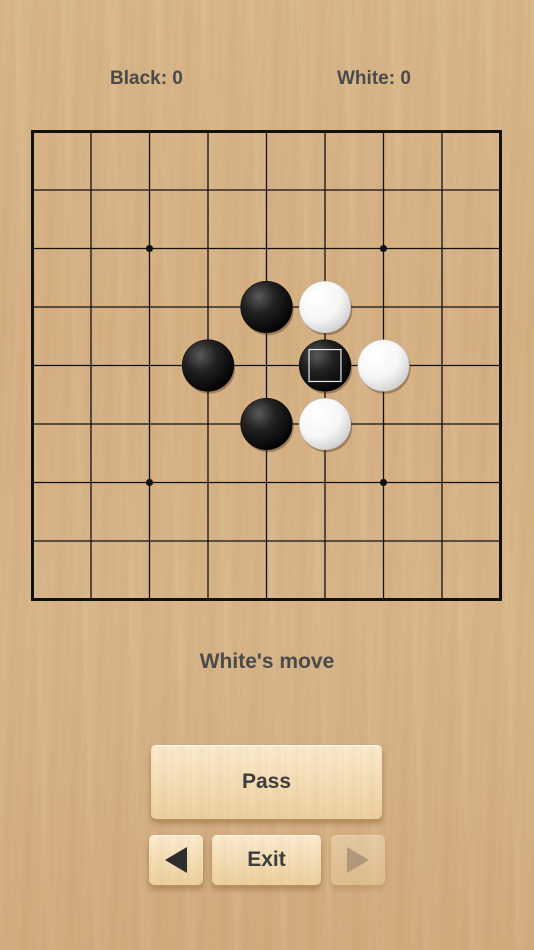 The height and width of the screenshot is (950, 534). What do you see at coordinates (267, 661) in the screenshot?
I see `turn-status: White's move` at bounding box center [267, 661].